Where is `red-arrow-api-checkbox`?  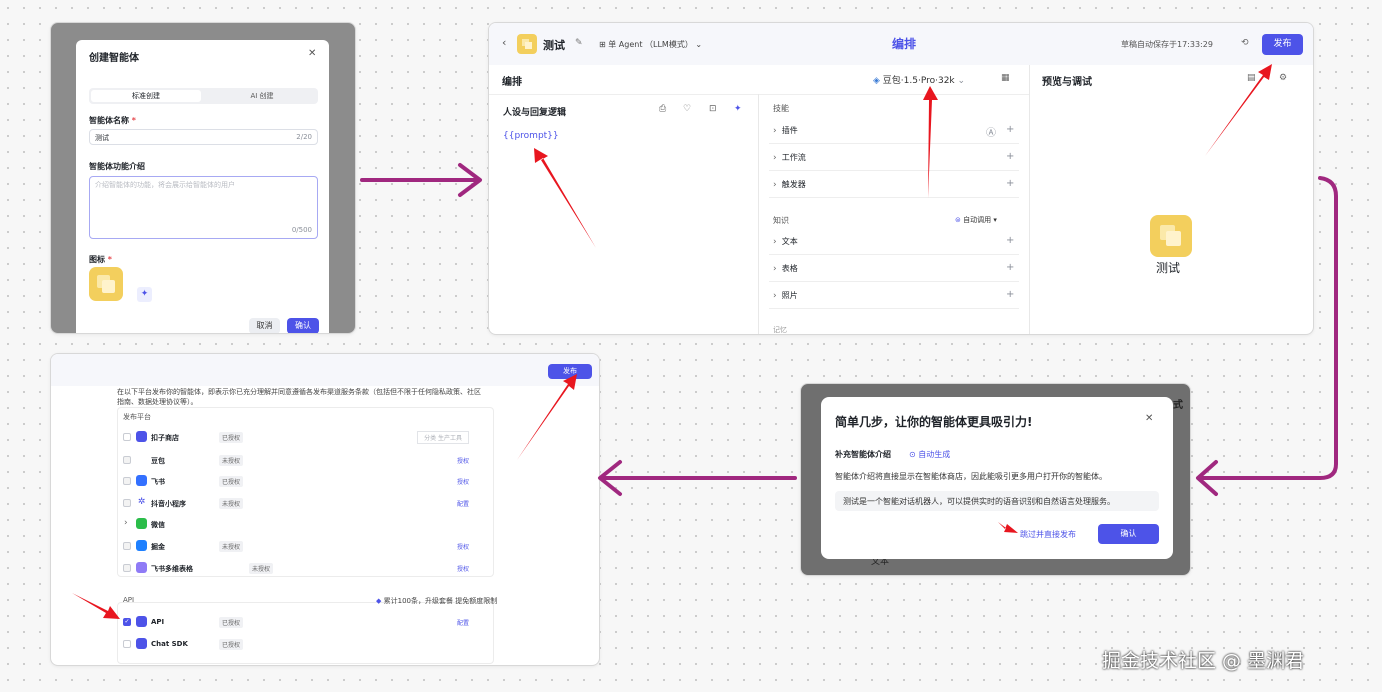
red-arrow-api-checkbox is located at coordinates (96, 606).